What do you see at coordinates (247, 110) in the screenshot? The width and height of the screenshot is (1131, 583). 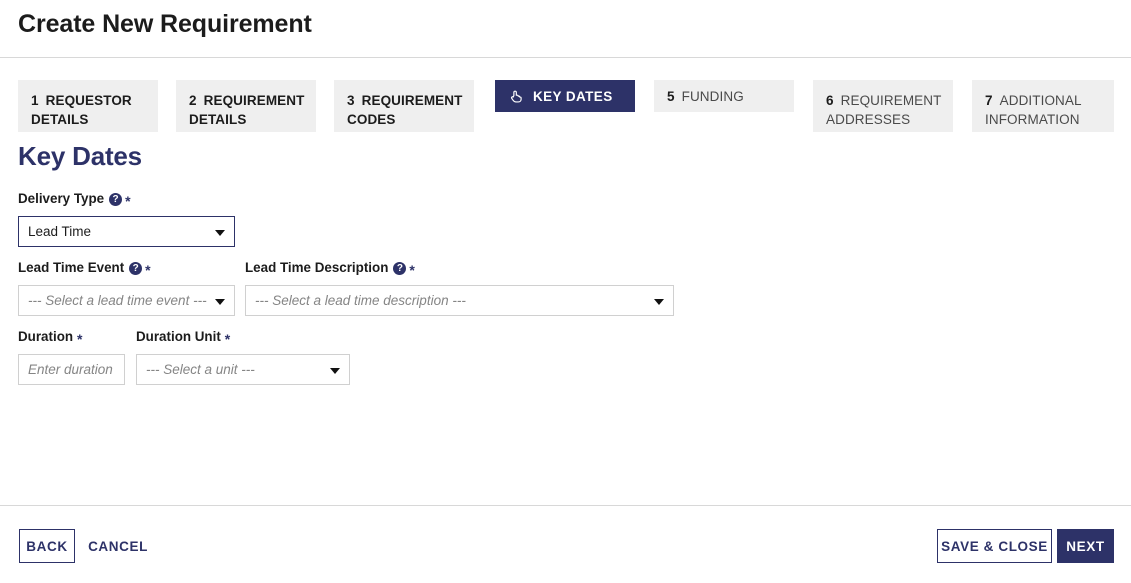 I see `tab-label: REQUIREMENT DETAILS` at bounding box center [247, 110].